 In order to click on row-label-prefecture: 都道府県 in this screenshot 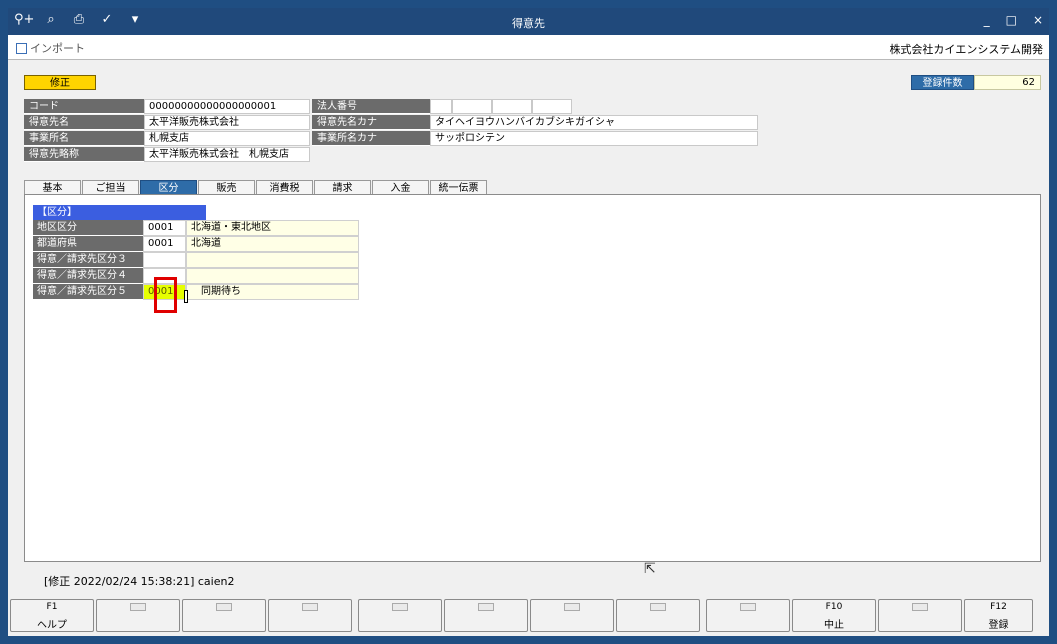, I will do `click(88, 244)`.